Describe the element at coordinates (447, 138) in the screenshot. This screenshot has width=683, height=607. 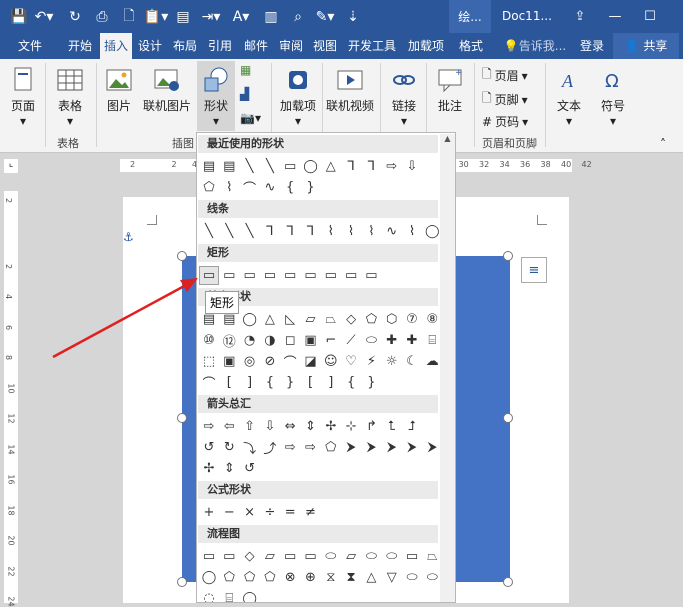
I see `scroll-up-arrow: ▲` at that location.